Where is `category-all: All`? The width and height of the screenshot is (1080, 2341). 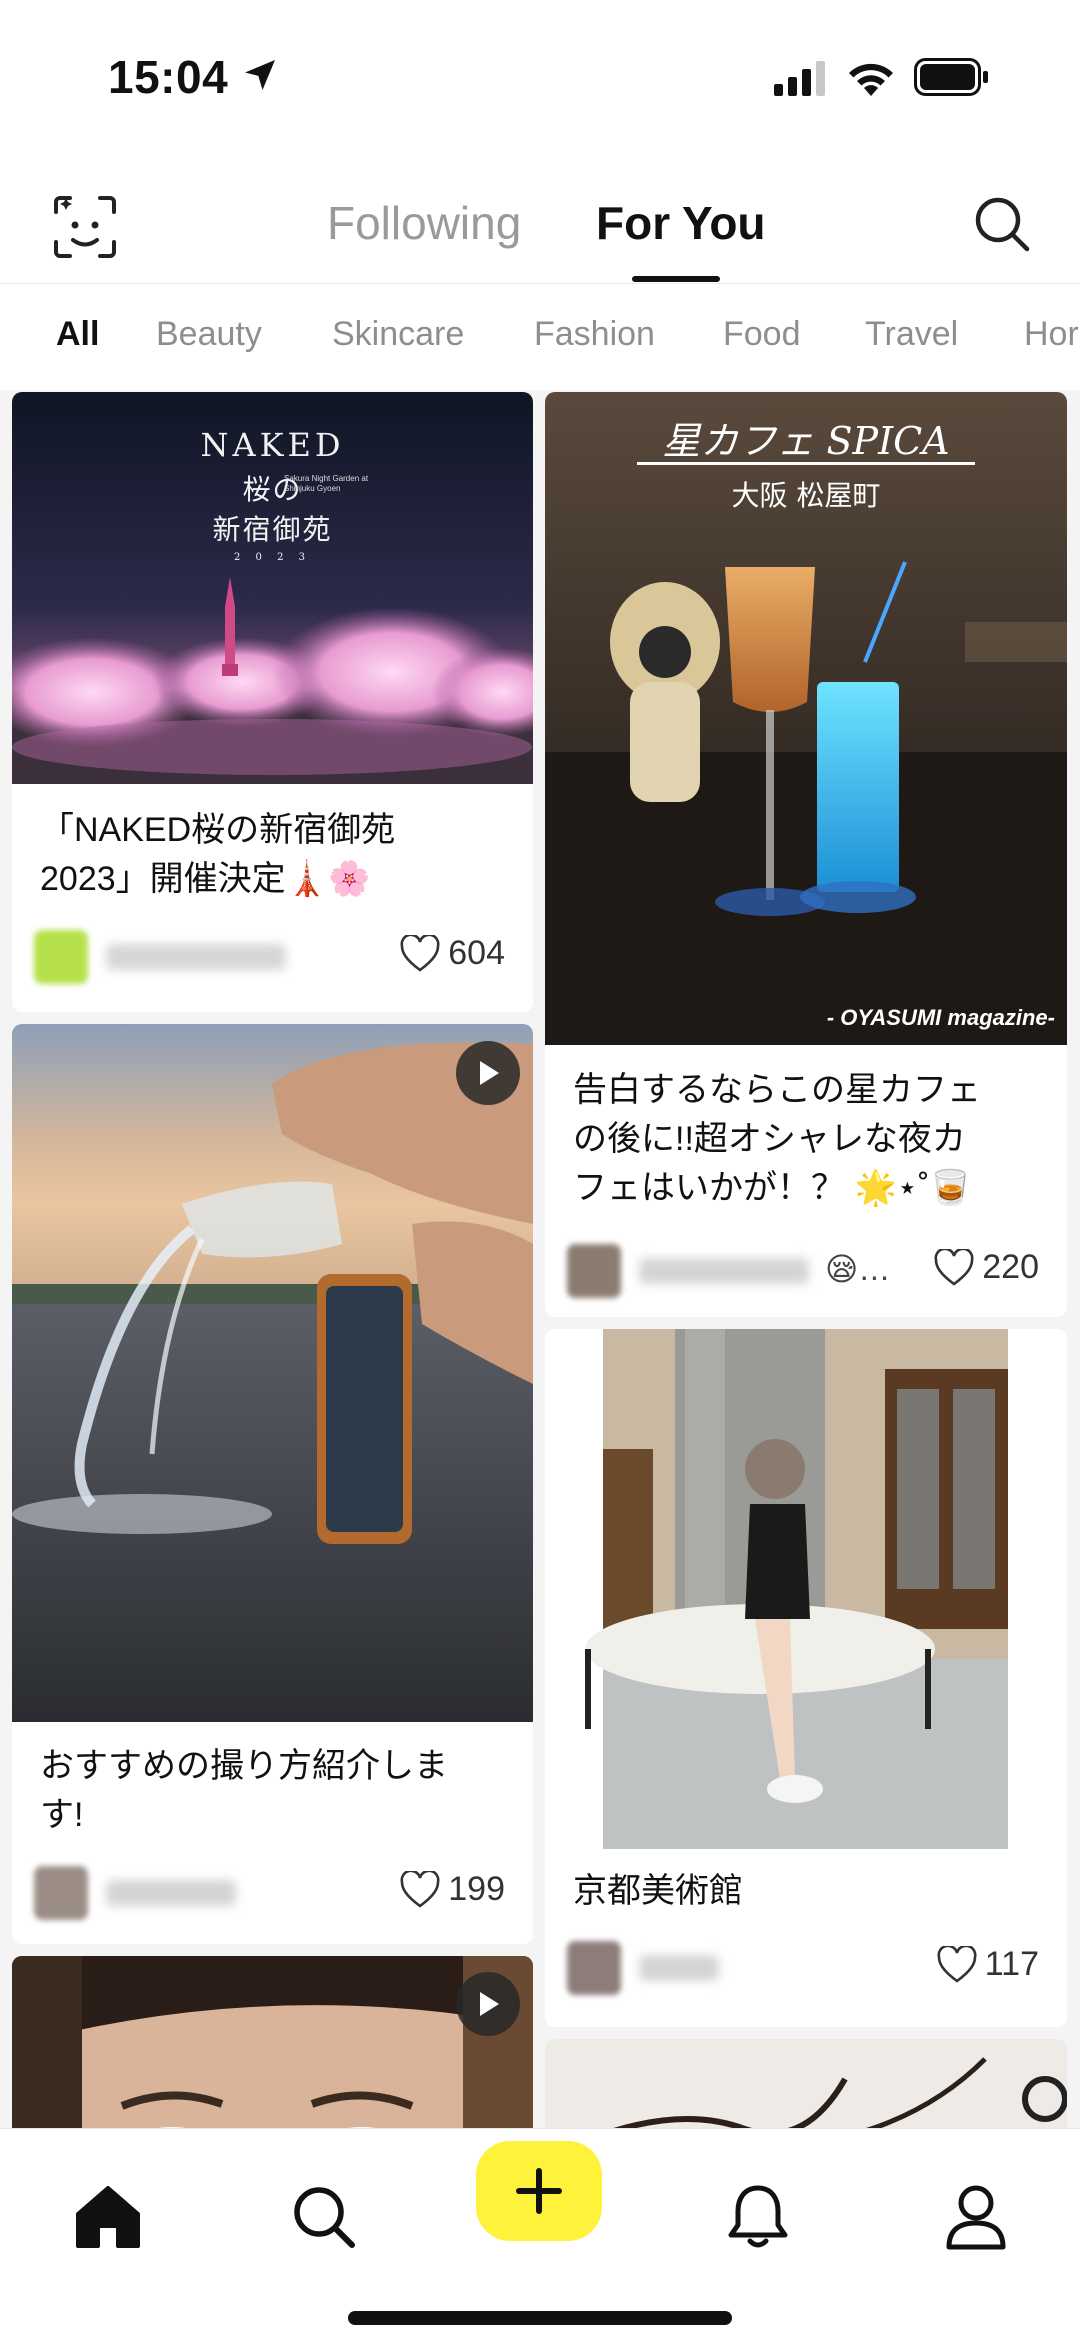
category-all: All is located at coordinates (77, 334).